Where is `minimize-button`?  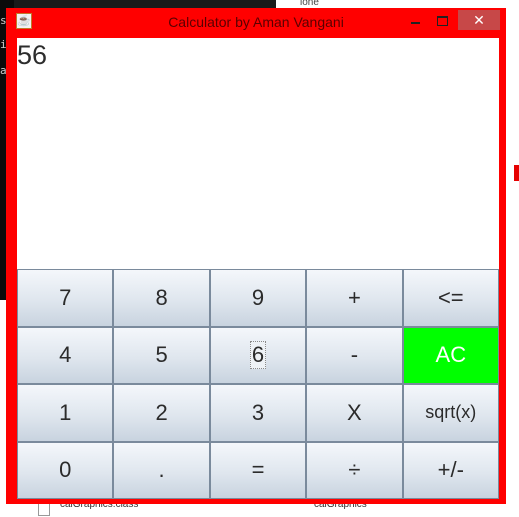 minimize-button is located at coordinates (415, 20).